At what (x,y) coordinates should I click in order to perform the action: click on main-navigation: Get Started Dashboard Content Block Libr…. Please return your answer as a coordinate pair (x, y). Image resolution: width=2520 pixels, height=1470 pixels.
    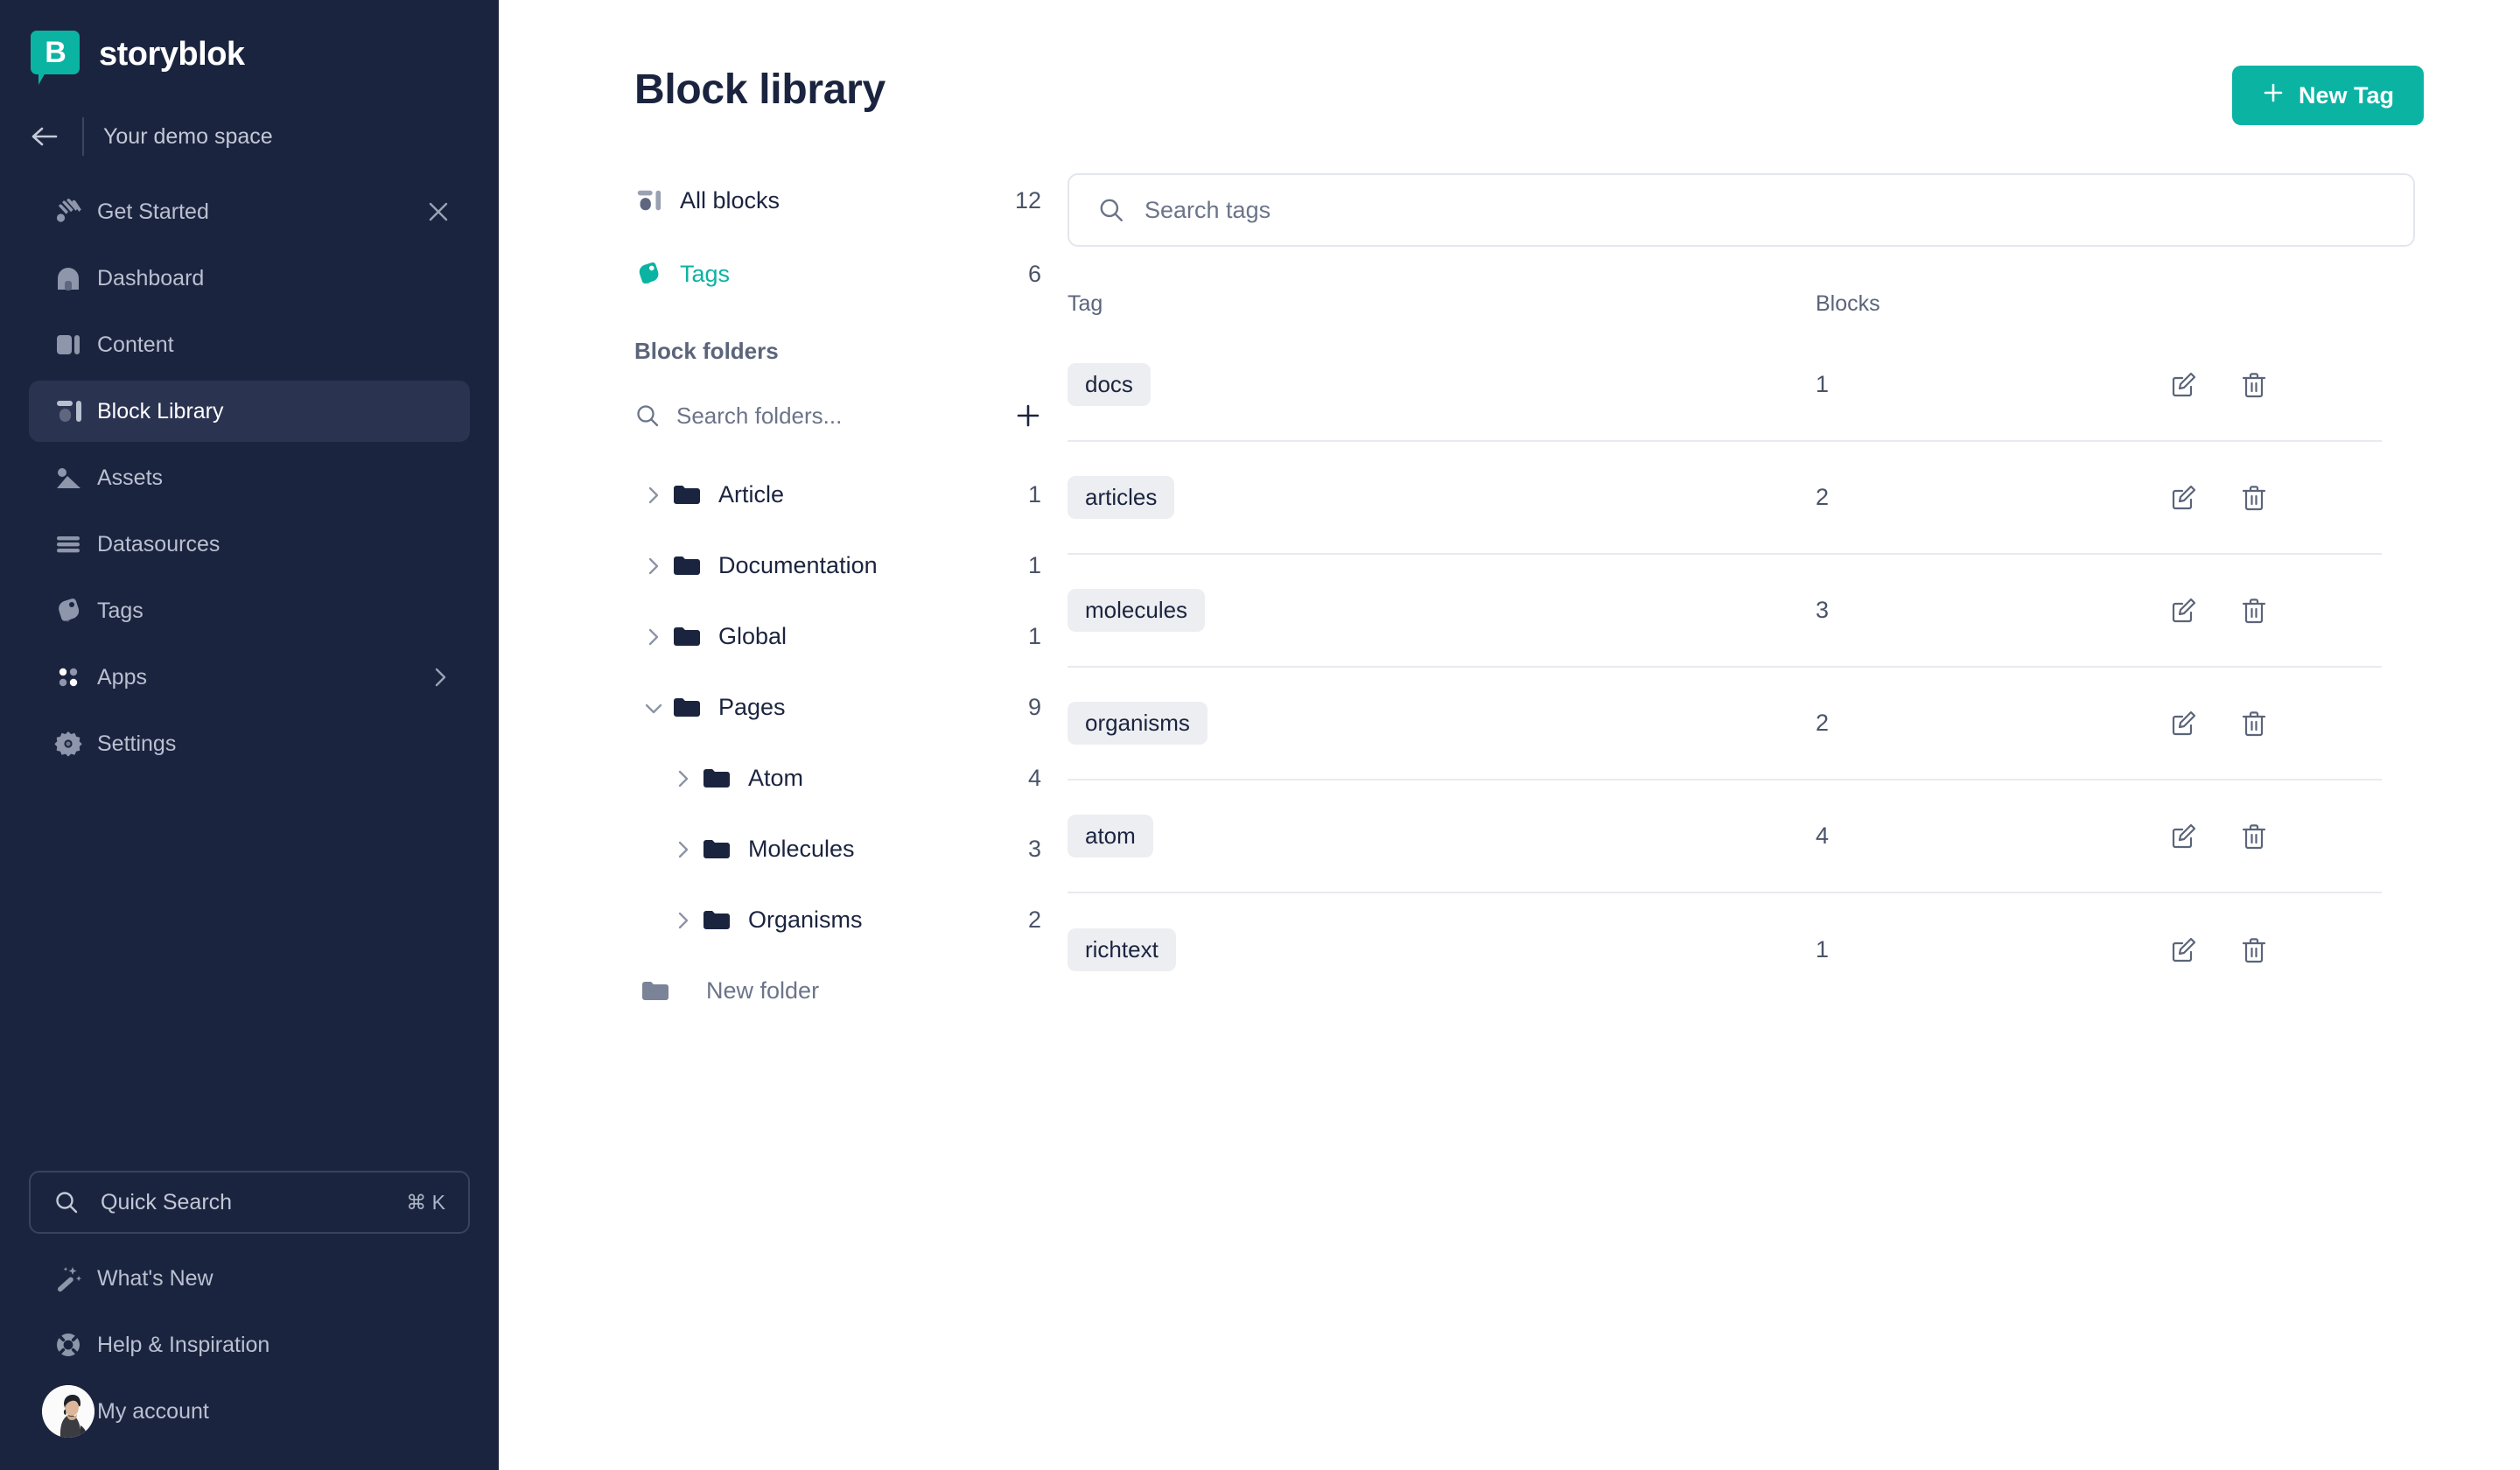
    Looking at the image, I should click on (249, 478).